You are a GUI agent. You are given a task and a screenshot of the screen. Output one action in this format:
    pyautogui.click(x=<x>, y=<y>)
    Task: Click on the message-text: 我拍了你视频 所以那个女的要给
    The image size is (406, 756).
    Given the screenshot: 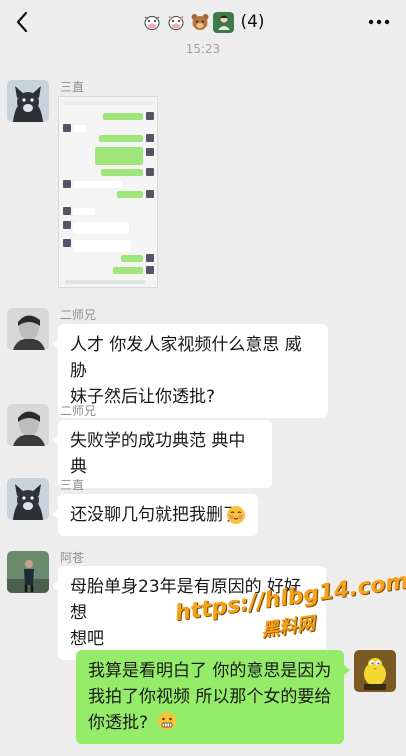 What is the action you would take?
    pyautogui.click(x=210, y=697)
    